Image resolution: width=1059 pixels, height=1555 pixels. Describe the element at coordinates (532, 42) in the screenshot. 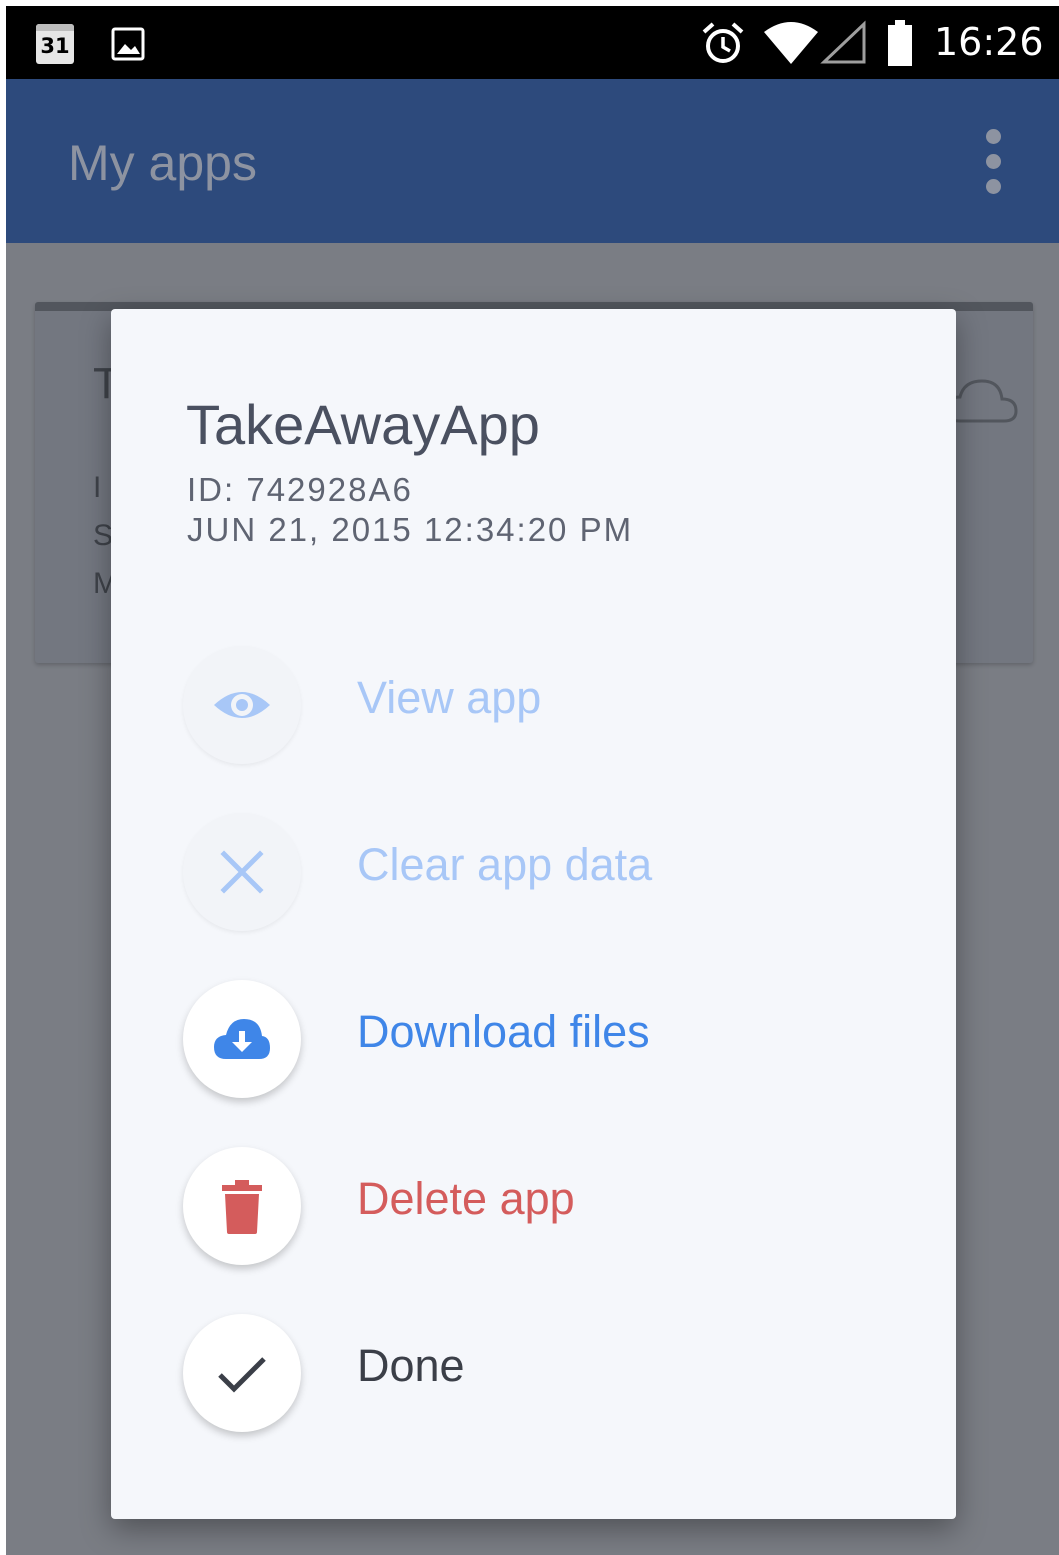

I see `status-bar: 31 16:26` at that location.